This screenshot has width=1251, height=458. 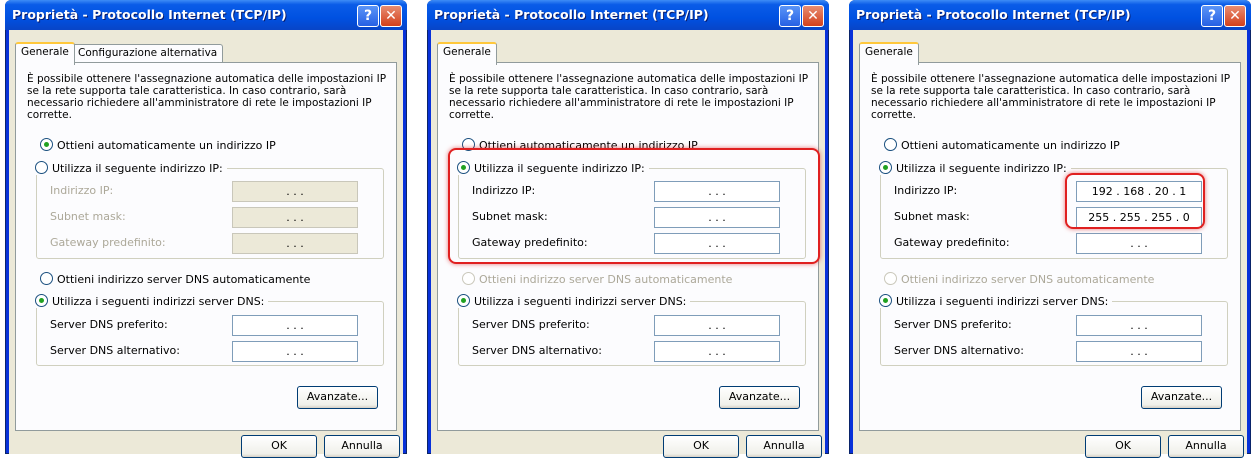 I want to click on tab-strip: Generale Configurazione alternativa, so click(x=206, y=53).